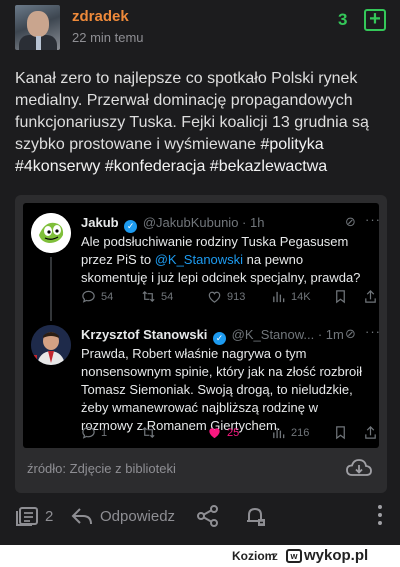 The width and height of the screenshot is (400, 567). I want to click on thread-line, so click(51, 289).